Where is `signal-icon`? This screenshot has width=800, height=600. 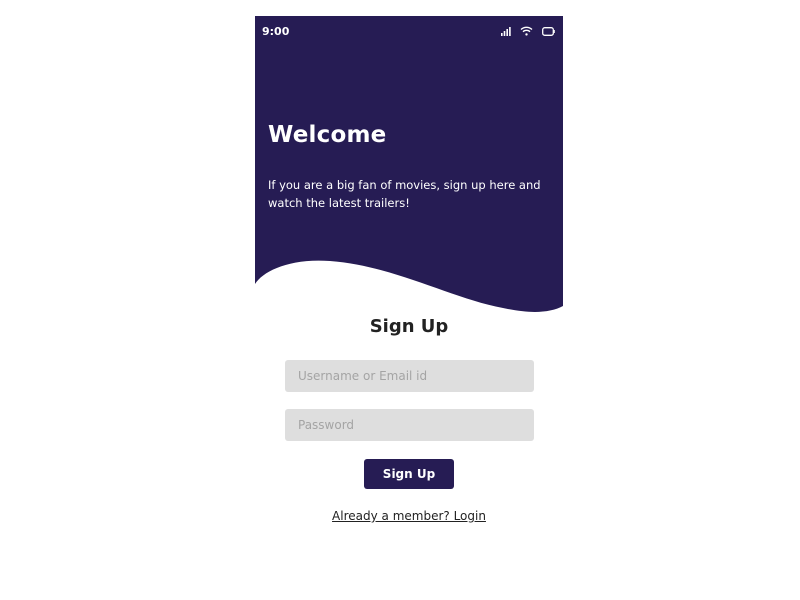 signal-icon is located at coordinates (506, 31).